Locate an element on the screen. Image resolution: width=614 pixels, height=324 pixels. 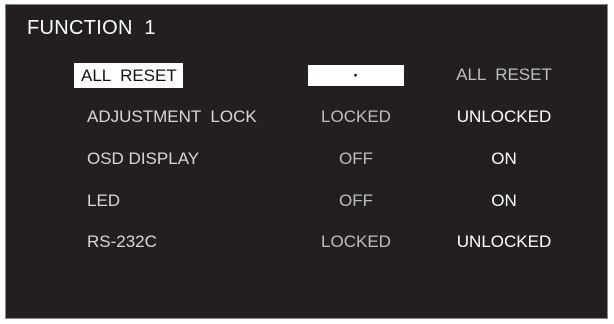
menu-row-rs-232c: RS-232C LOCKED UNLOCKED is located at coordinates (306, 242).